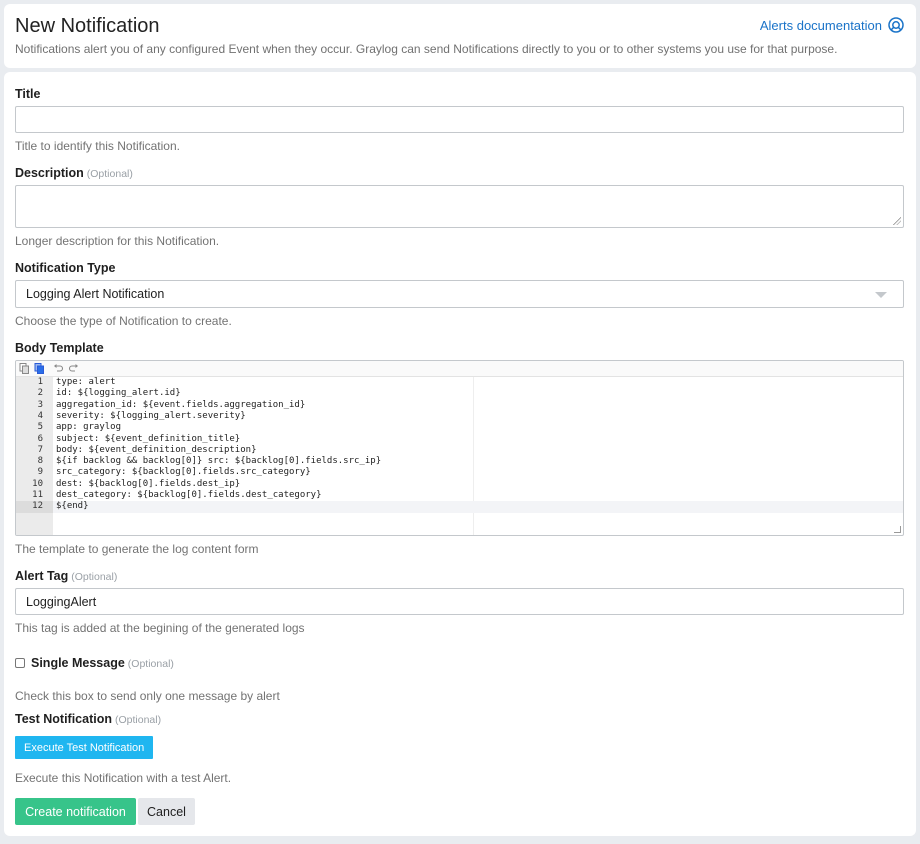 The image size is (920, 844). Describe the element at coordinates (73, 368) in the screenshot. I see `redo-icon` at that location.